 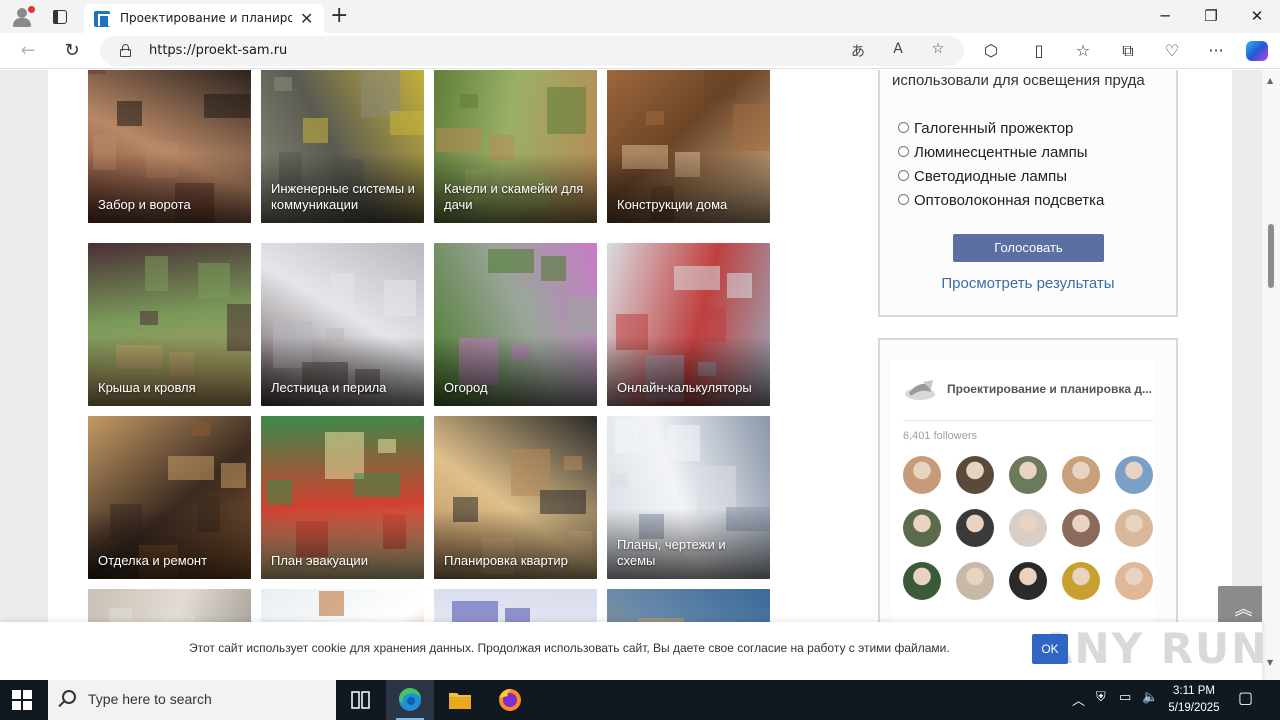 What do you see at coordinates (343, 197) in the screenshot?
I see `category-label: Инженерные системы и коммуникации` at bounding box center [343, 197].